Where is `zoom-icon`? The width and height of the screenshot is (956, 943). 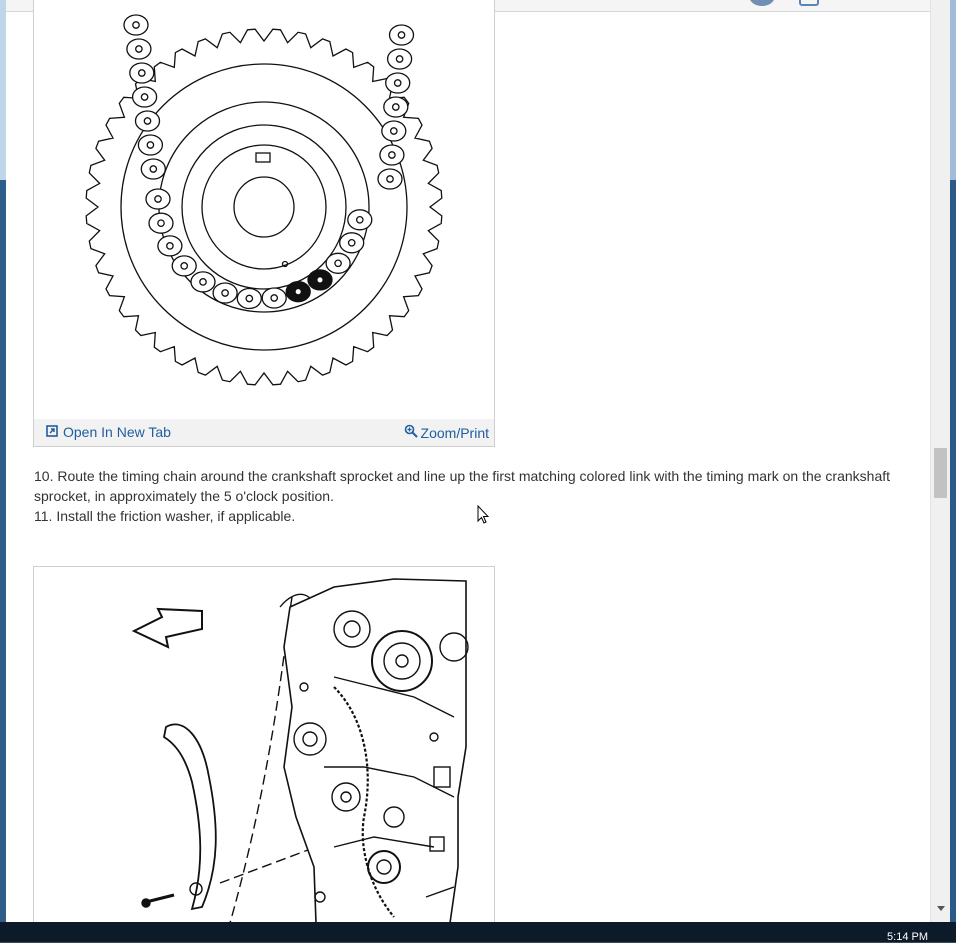
zoom-icon is located at coordinates (411, 432).